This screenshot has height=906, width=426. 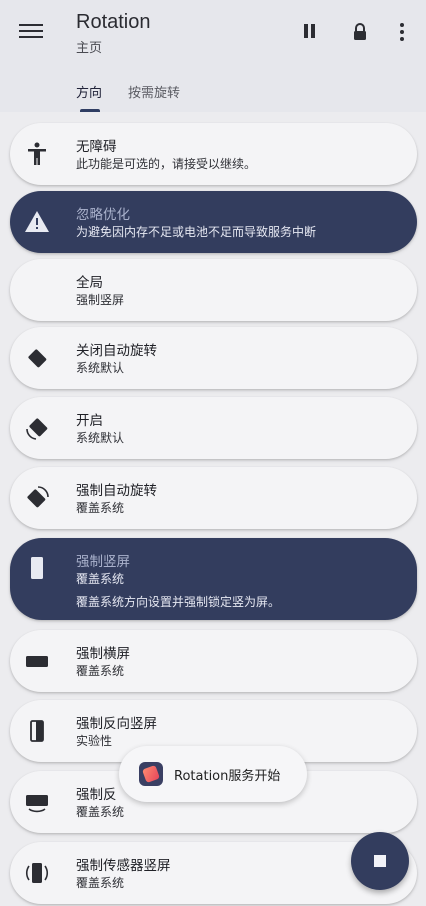 I want to click on card-title: 开启, so click(x=89, y=421).